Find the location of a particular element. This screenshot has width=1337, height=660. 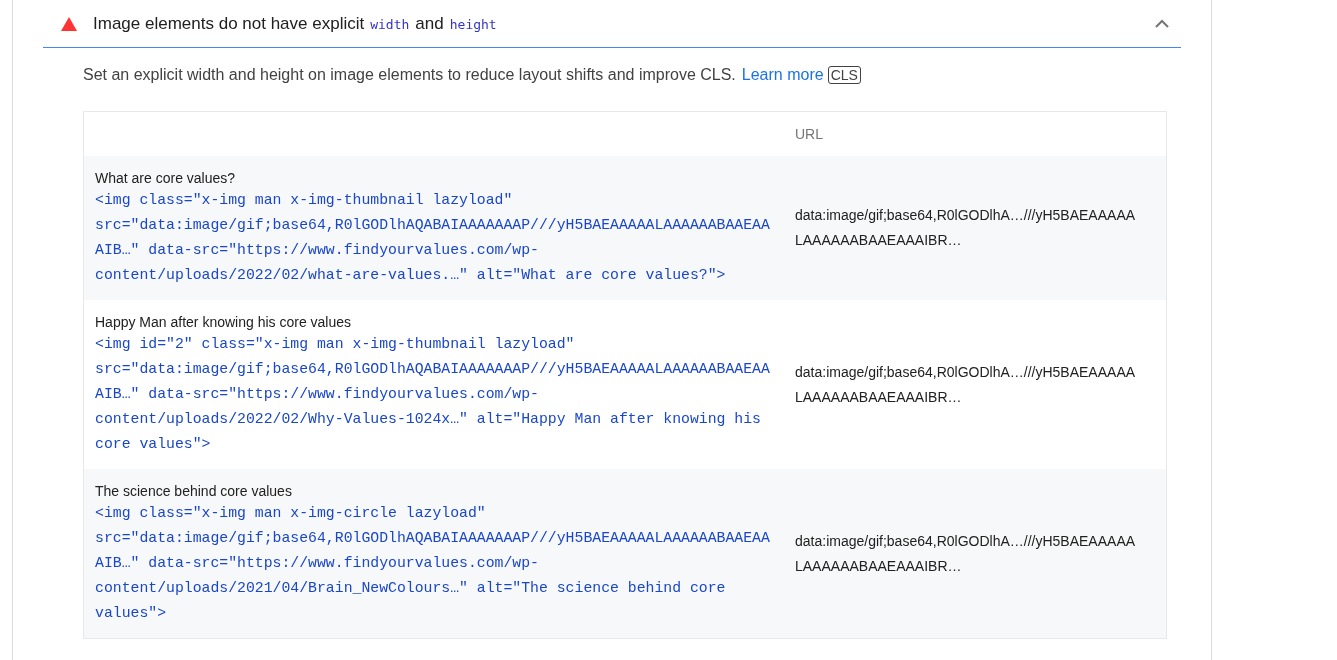

html-snippet: <img class="x-img man x-img-thumbnail lazyload" src="data:image/gif;base64,R0lGODlhAQABAIAAAAAAAP///yH5BAEAAAAALAAAAAABAAEAAAIB…" data-src="https://www.findyourvalues.com/wp-content/uploads/2022/02/what-are-values.…" alt="What are core values?"> is located at coordinates (432, 238).